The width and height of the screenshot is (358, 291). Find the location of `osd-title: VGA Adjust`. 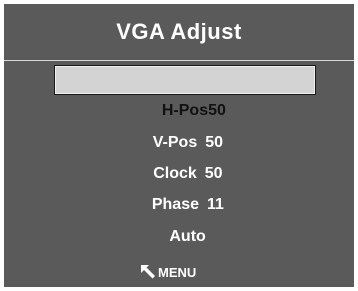

osd-title: VGA Adjust is located at coordinates (179, 31).